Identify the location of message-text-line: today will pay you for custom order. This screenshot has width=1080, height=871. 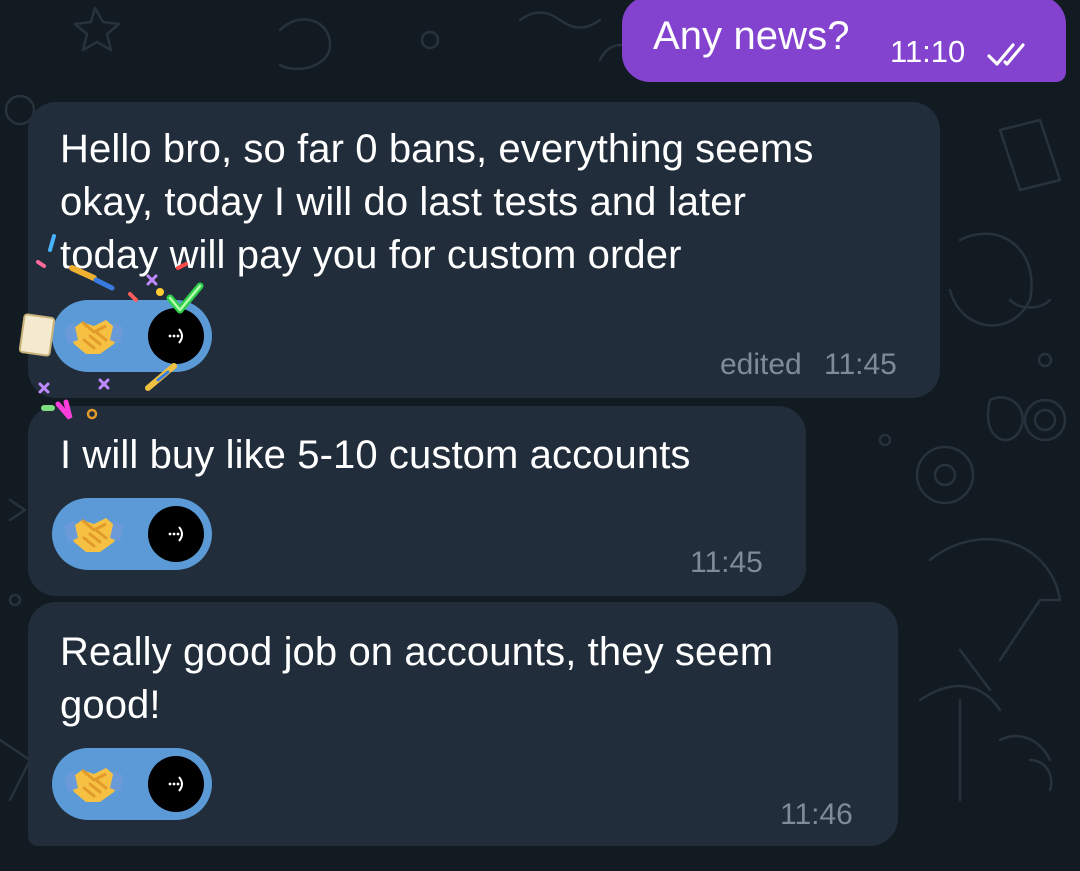
(371, 255).